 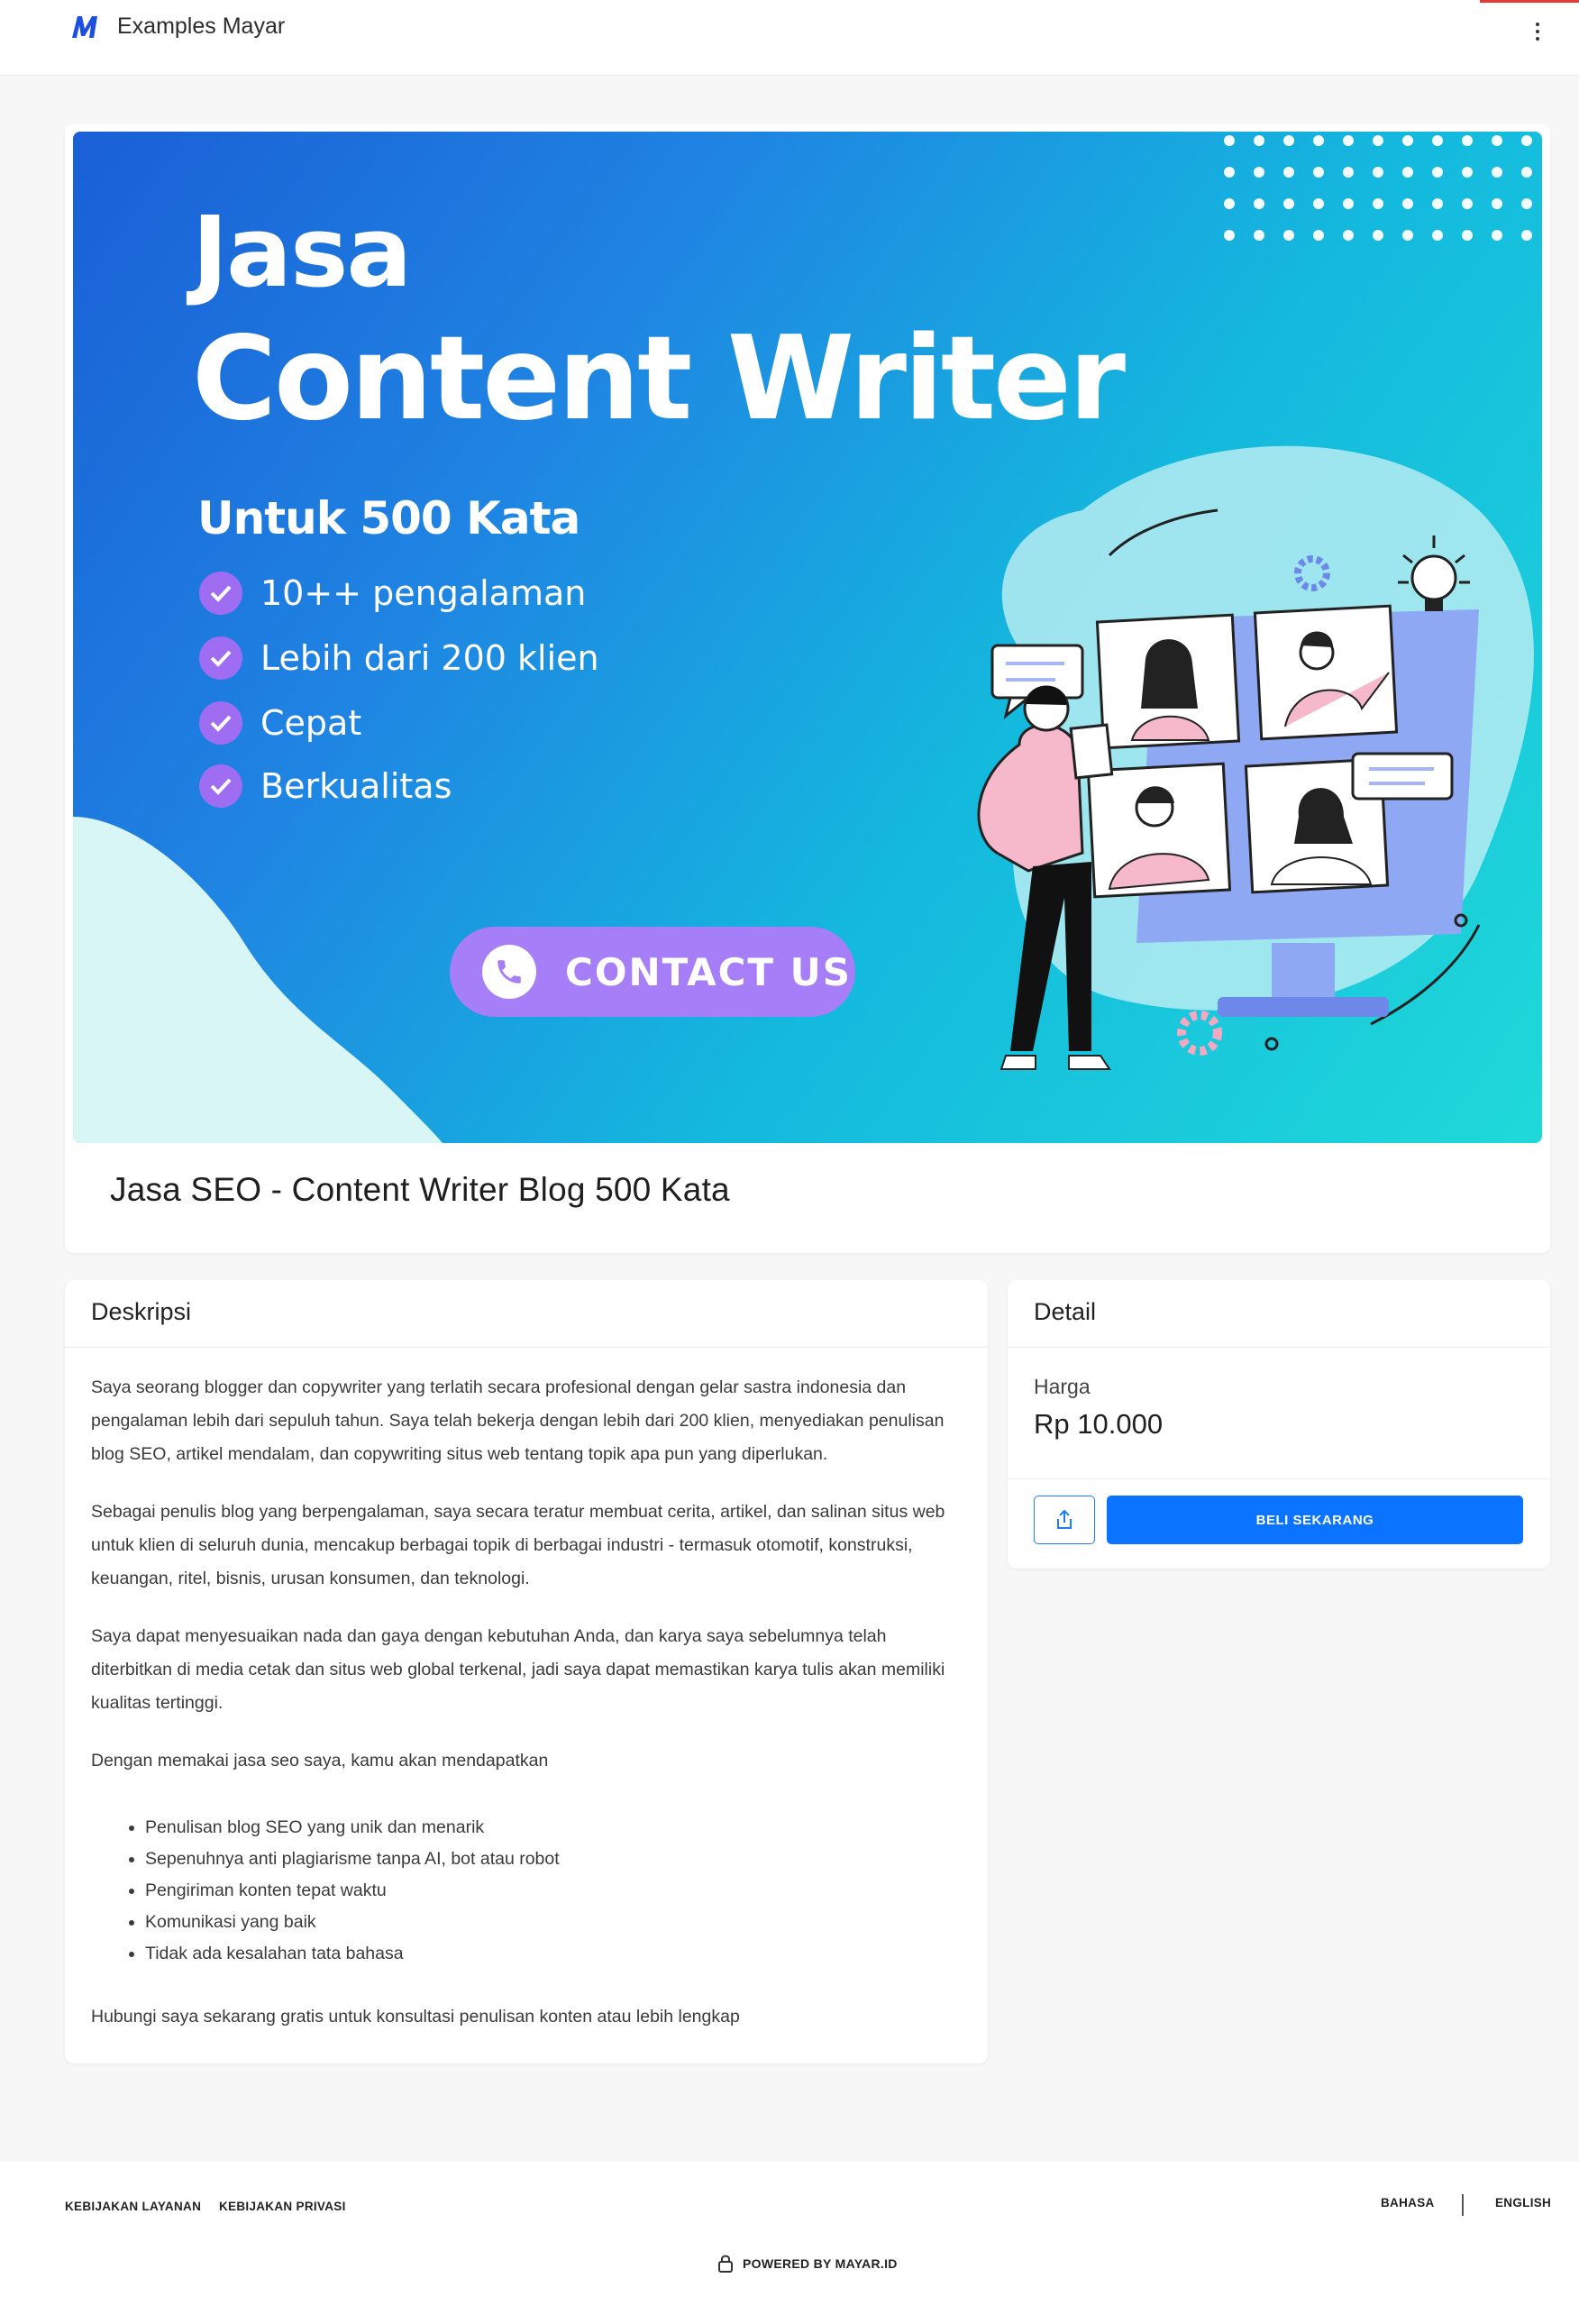 What do you see at coordinates (1523, 2203) in the screenshot?
I see `language-selector: ENGLISH` at bounding box center [1523, 2203].